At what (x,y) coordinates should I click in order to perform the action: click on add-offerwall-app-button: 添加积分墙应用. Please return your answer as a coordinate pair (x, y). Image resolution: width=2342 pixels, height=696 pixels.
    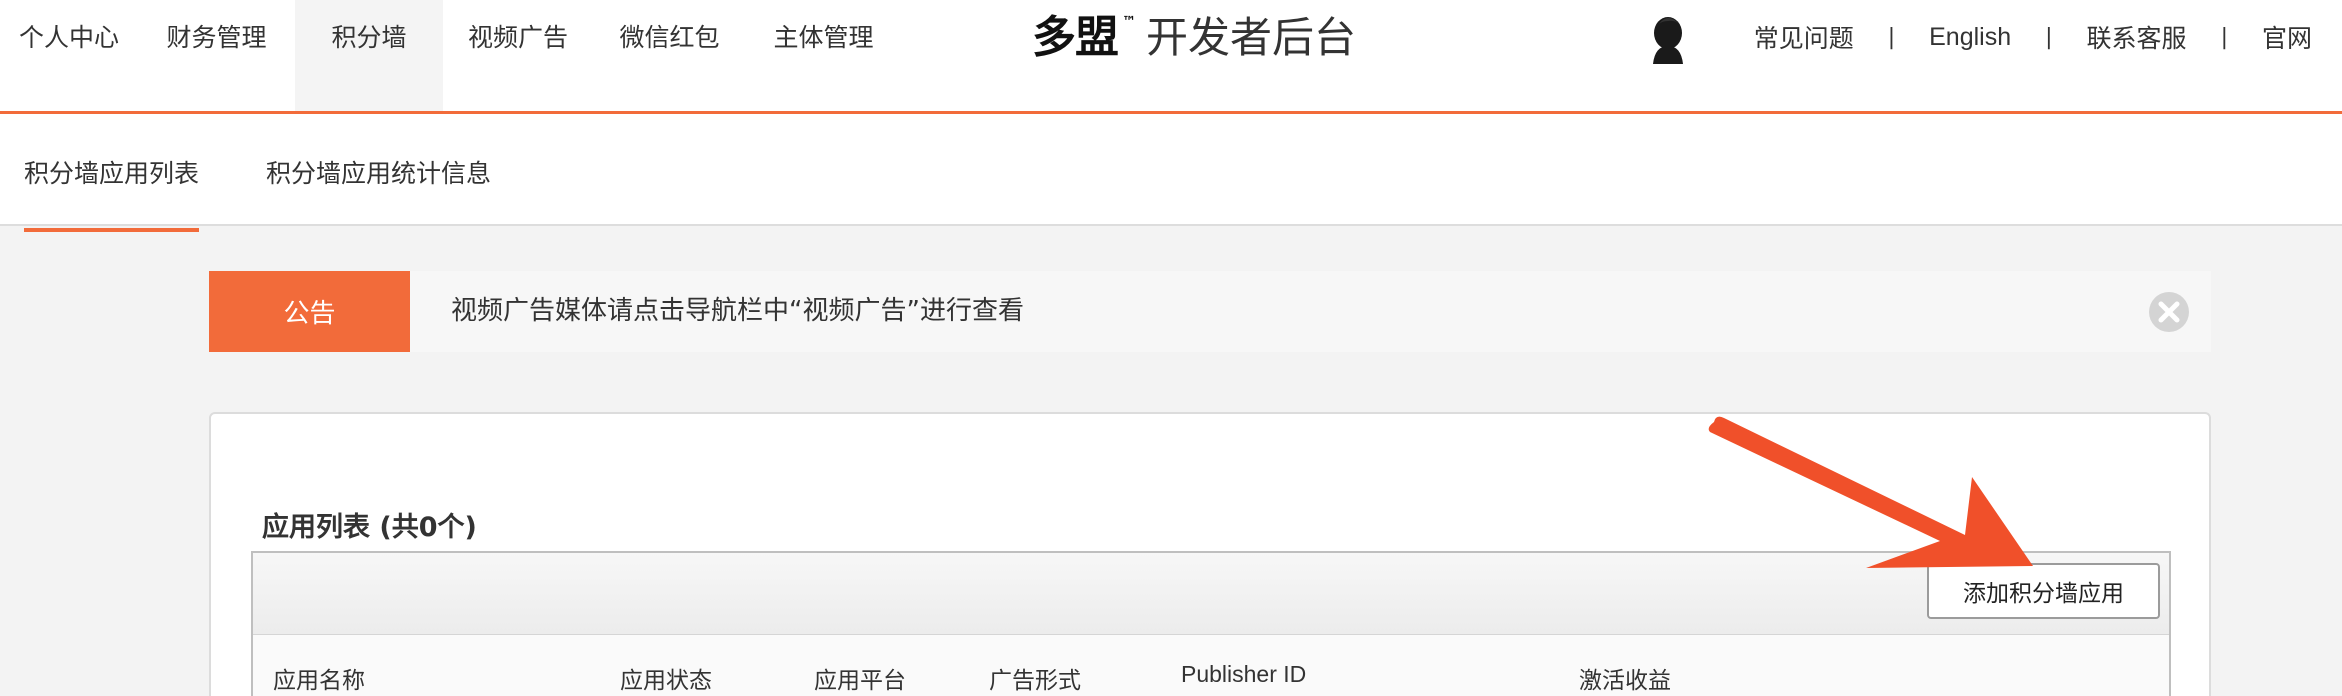
    Looking at the image, I should click on (2043, 591).